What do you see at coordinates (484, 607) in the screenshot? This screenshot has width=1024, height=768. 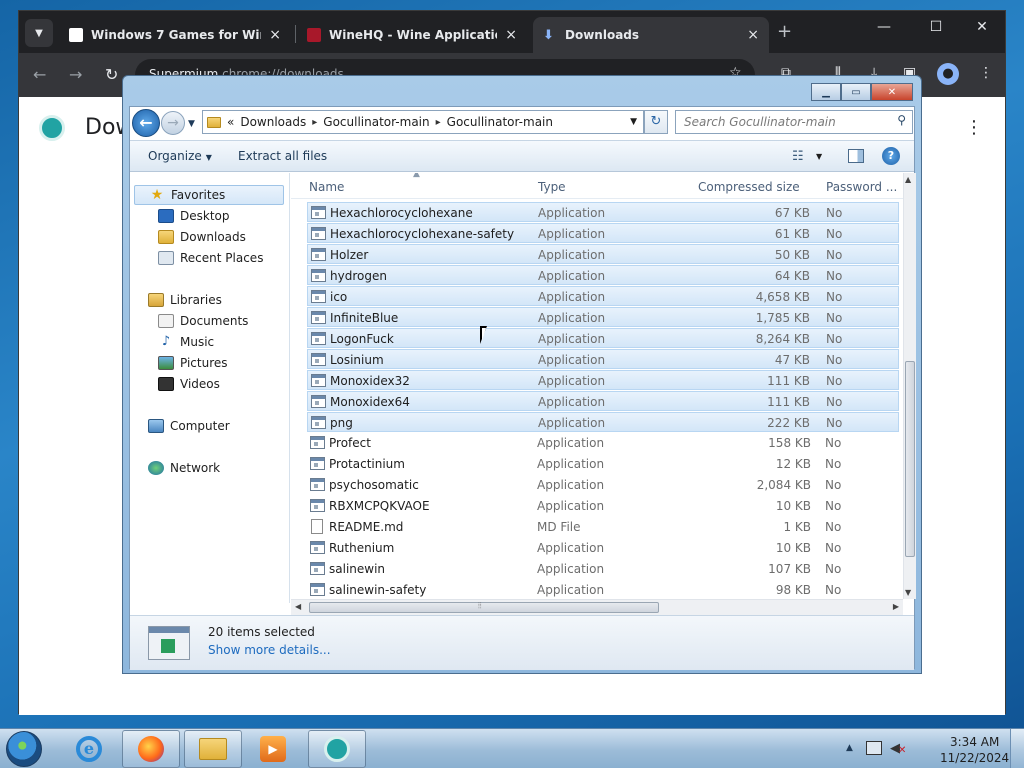 I see `horizontal-scroll-thumb: ⦙⦙` at bounding box center [484, 607].